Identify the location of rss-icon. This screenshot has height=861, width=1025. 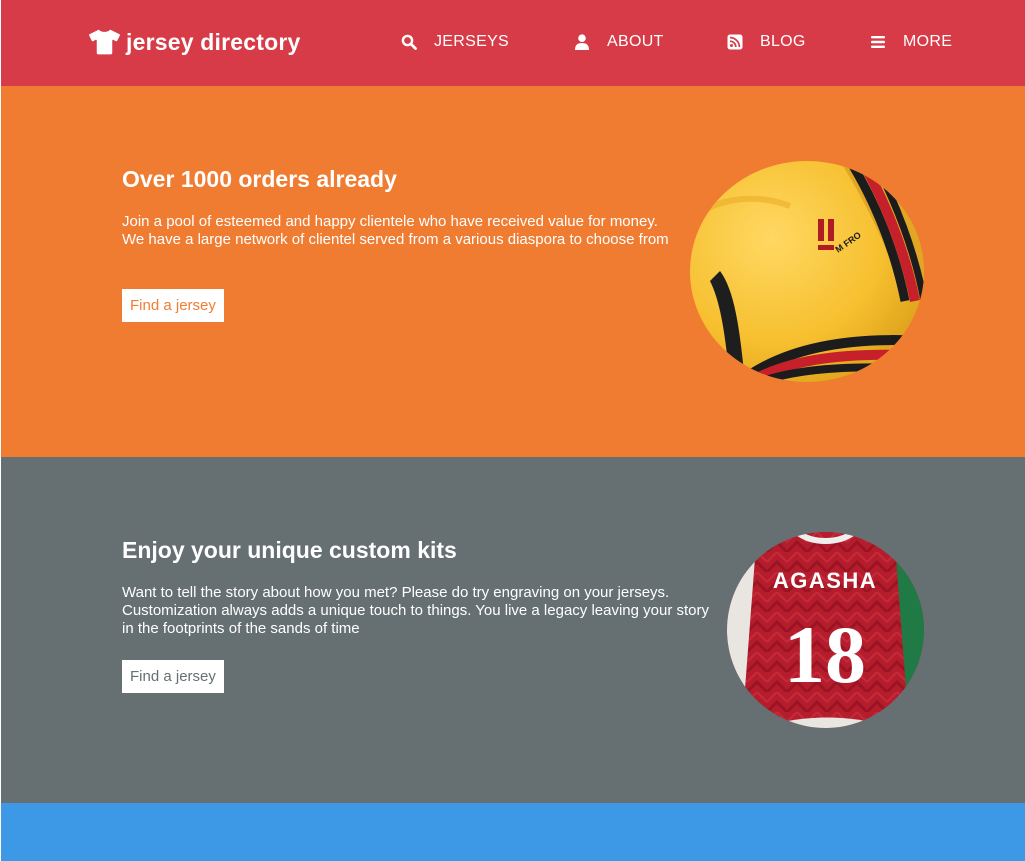
(735, 42).